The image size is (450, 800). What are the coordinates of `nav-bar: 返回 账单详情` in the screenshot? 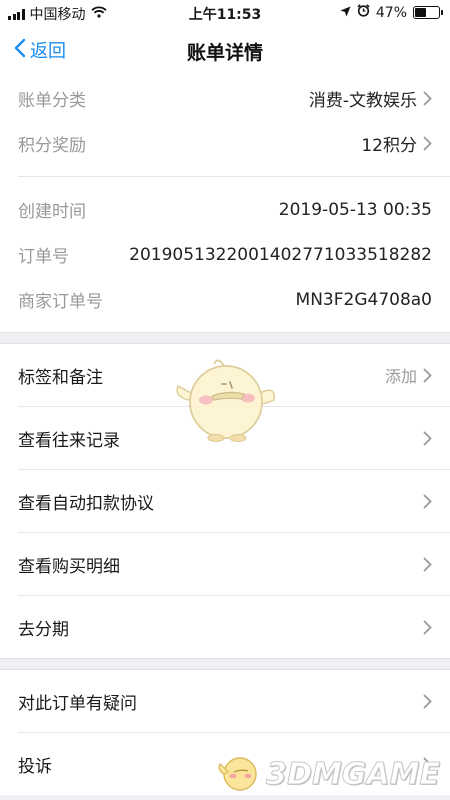 It's located at (225, 51).